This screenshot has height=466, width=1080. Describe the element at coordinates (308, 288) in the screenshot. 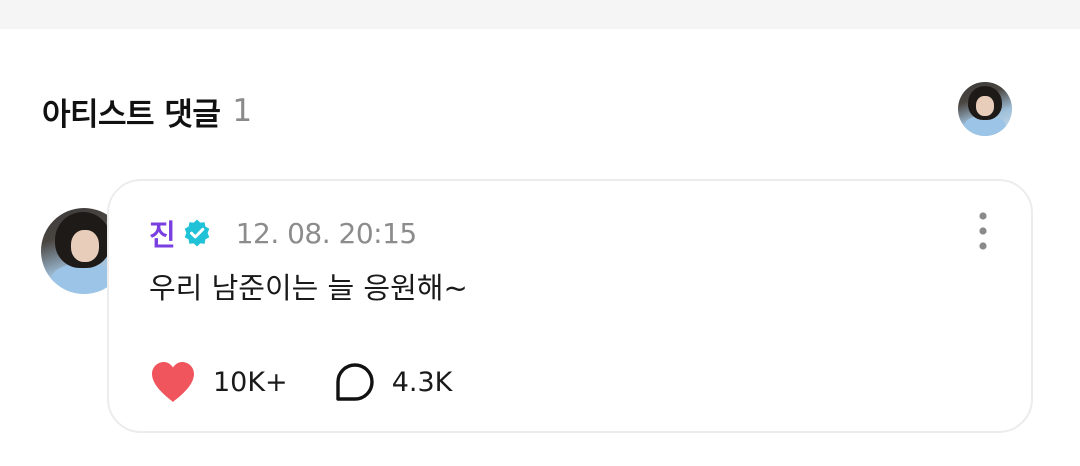

I see `comment-body: 우리 남준이는 늘 응원해~` at that location.